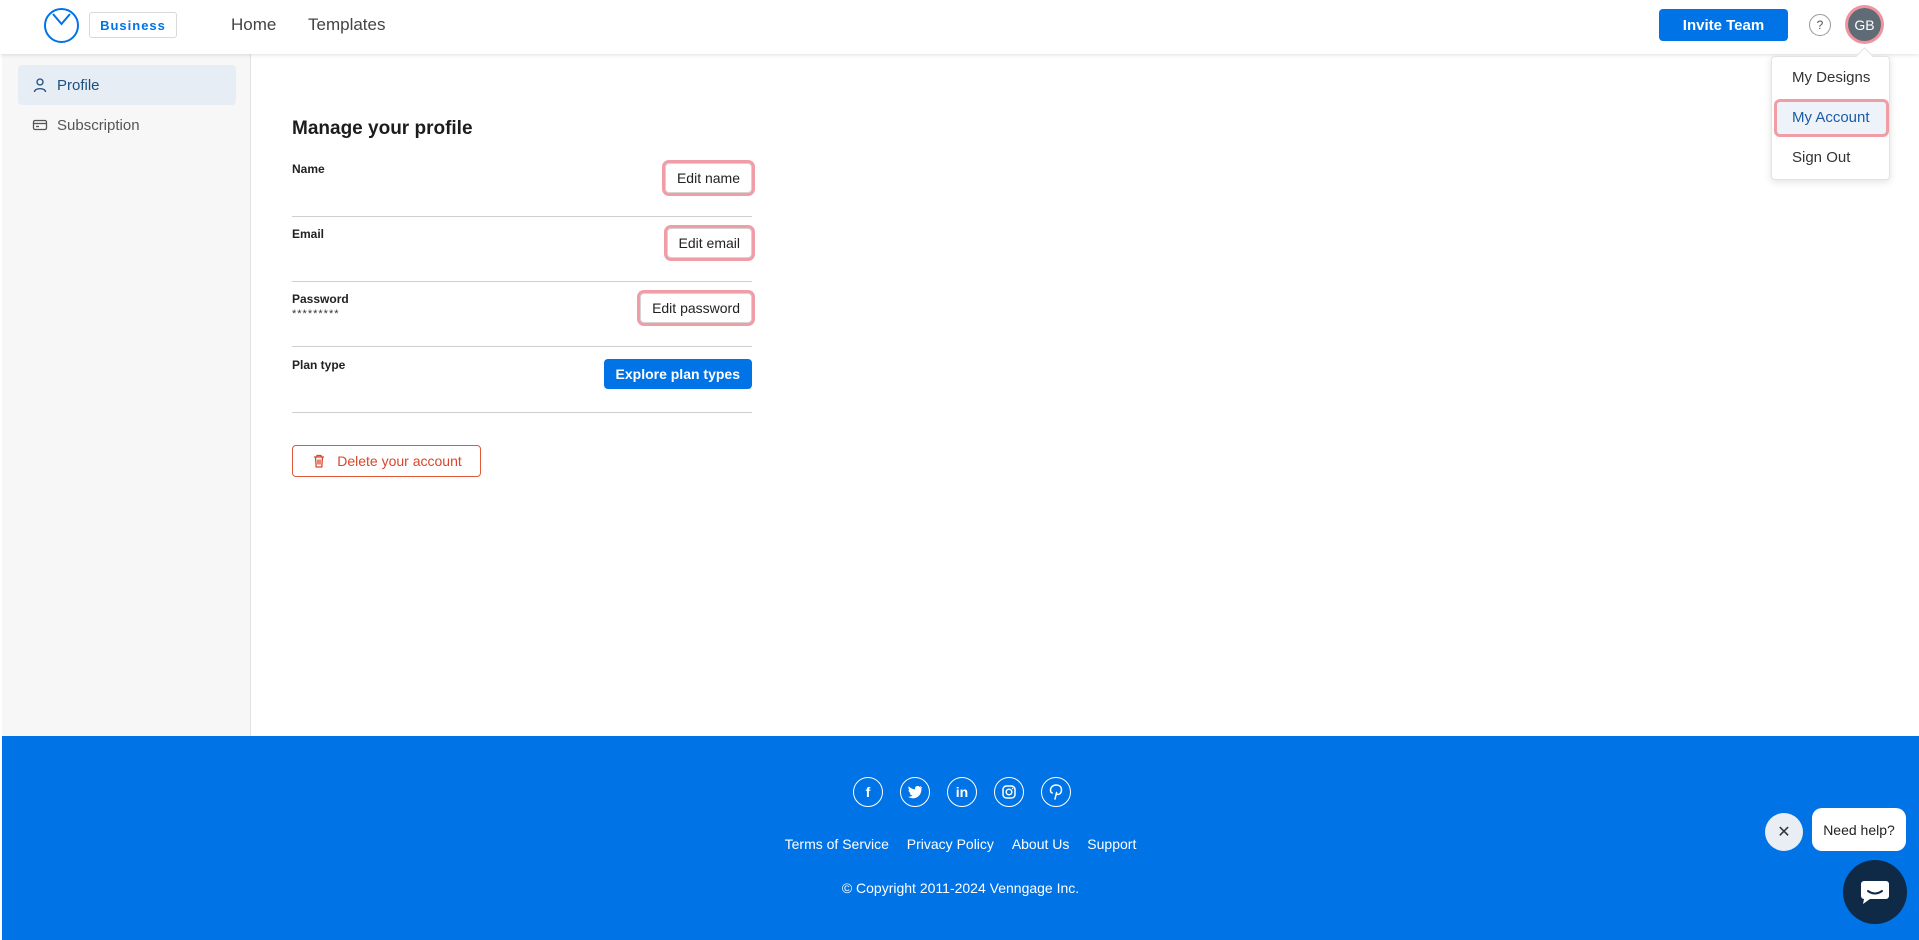 The width and height of the screenshot is (1919, 940). Describe the element at coordinates (399, 461) in the screenshot. I see `delete-account-label: Delete your account` at that location.